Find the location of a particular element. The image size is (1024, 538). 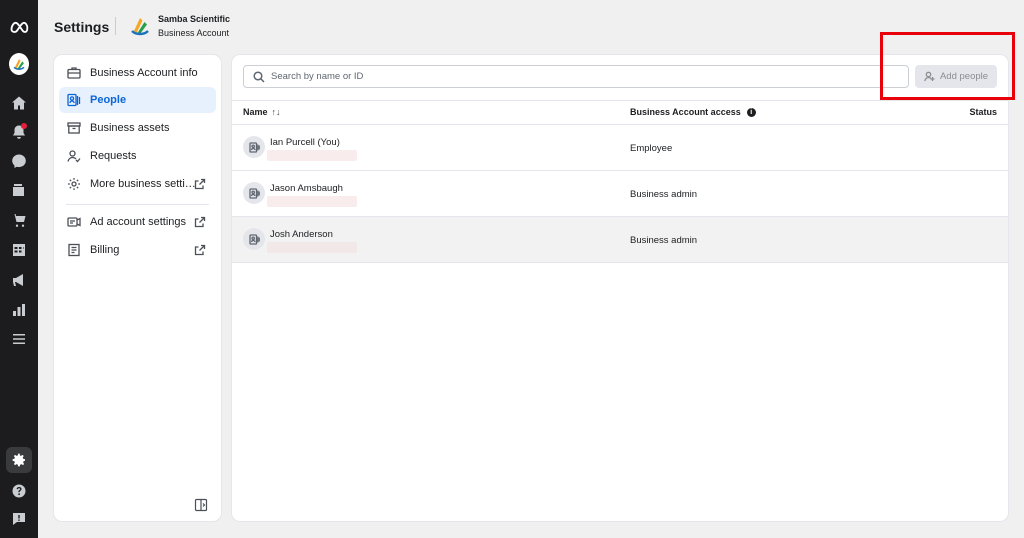

access-column-header: Business Account access i is located at coordinates (693, 112).